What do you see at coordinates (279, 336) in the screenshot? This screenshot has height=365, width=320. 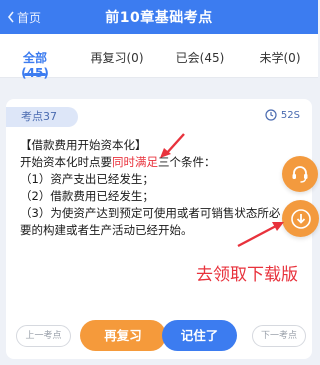 I see `next-point-button: 下一考点` at bounding box center [279, 336].